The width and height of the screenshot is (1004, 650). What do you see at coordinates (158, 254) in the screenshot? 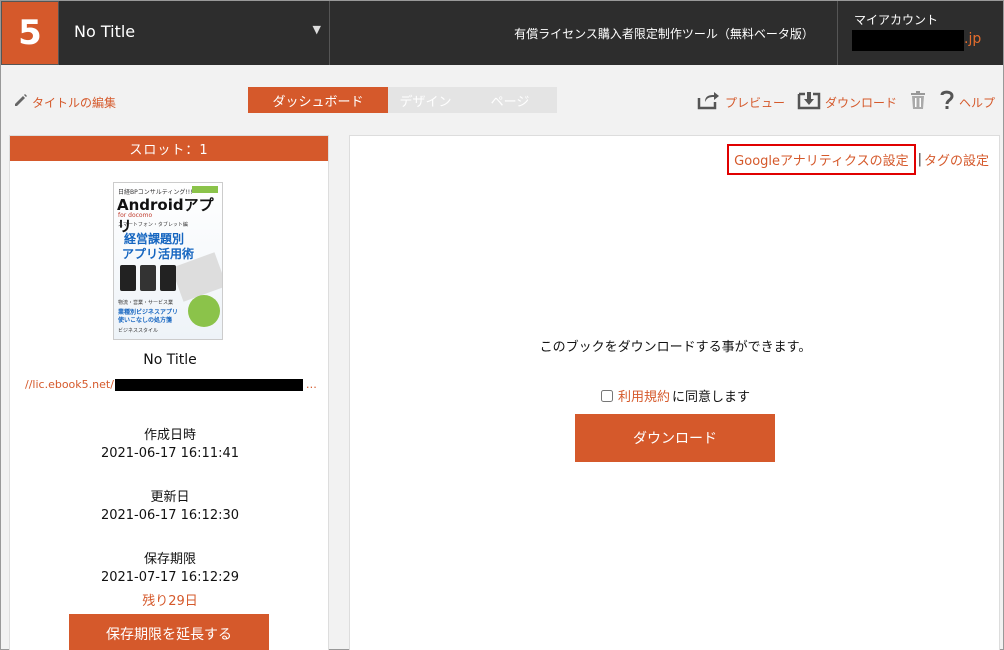
I see `cover-main-line2: アプリ活用術` at bounding box center [158, 254].